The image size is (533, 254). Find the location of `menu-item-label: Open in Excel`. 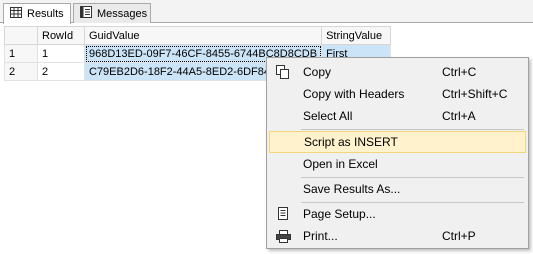

menu-item-label: Open in Excel is located at coordinates (340, 164).